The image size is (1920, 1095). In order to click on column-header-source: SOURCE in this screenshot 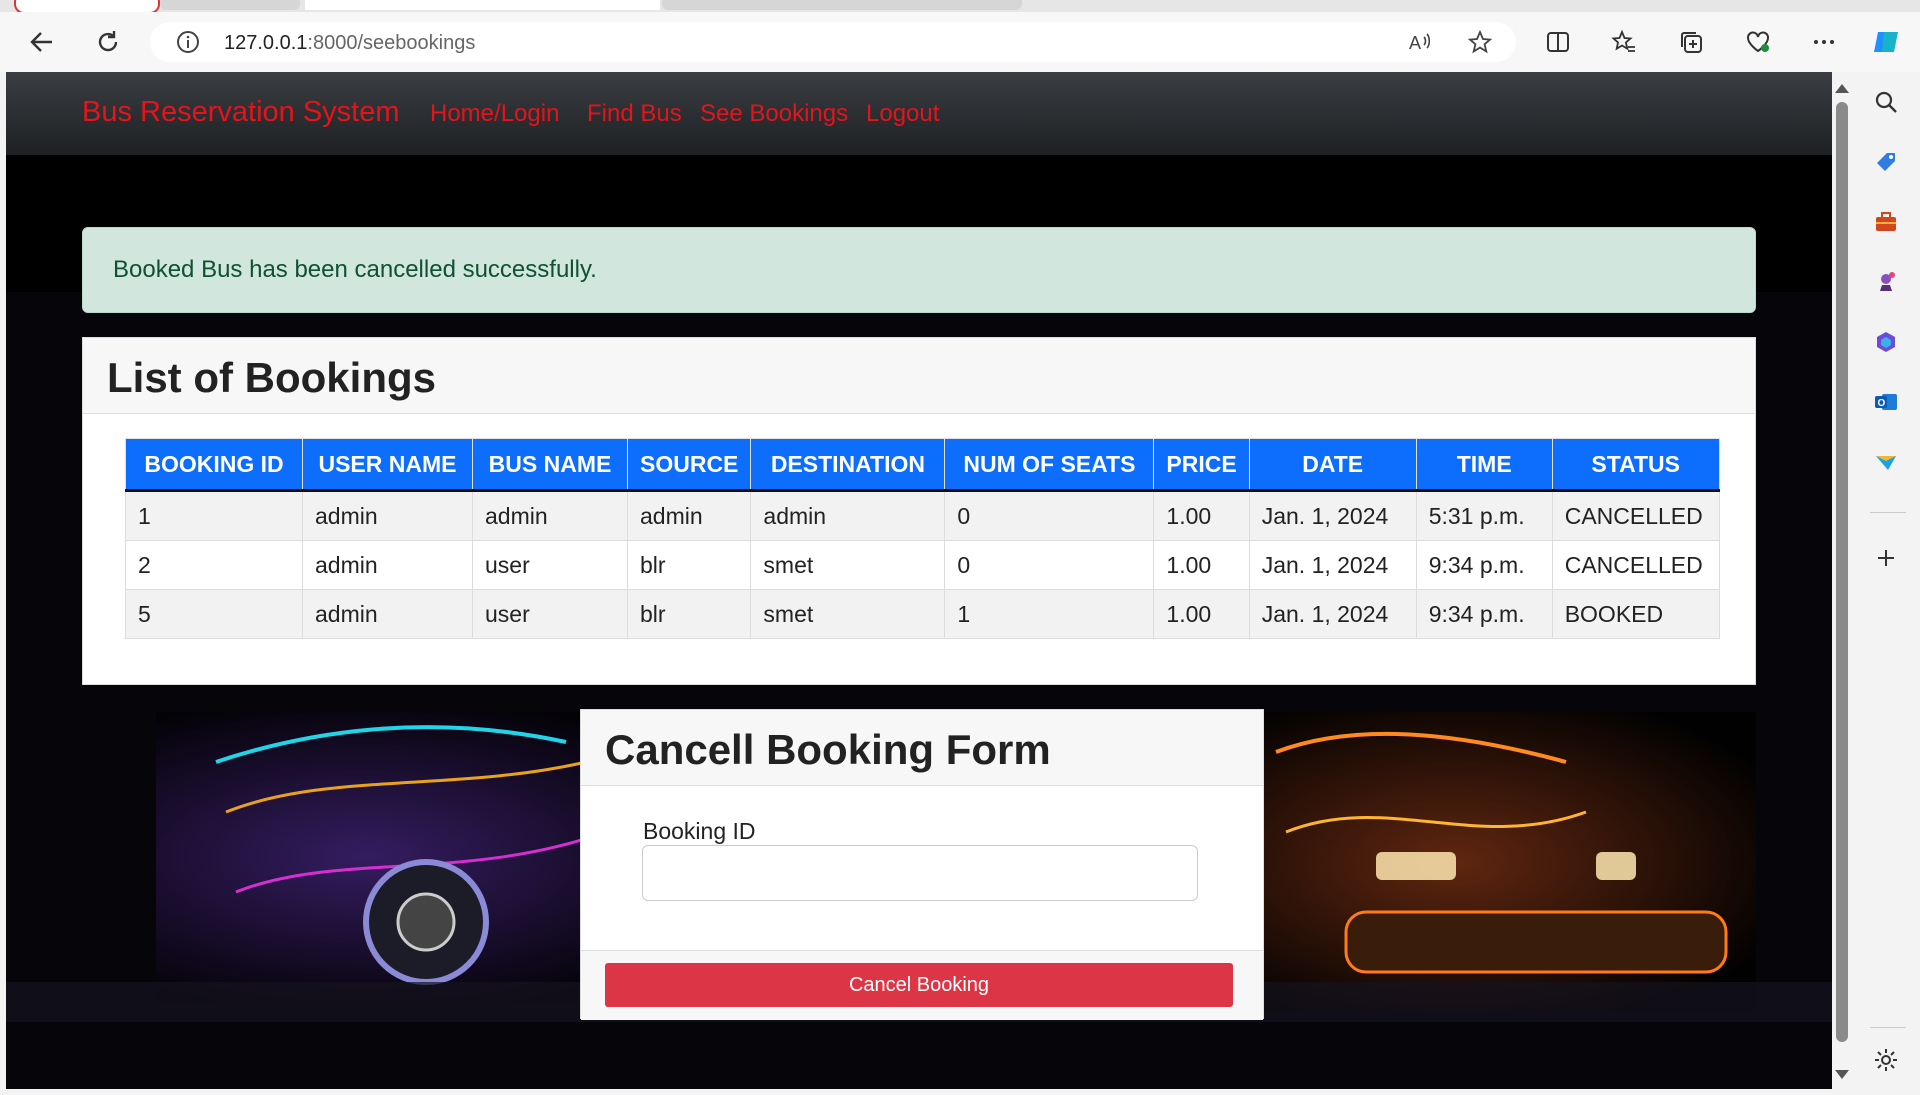, I will do `click(689, 465)`.